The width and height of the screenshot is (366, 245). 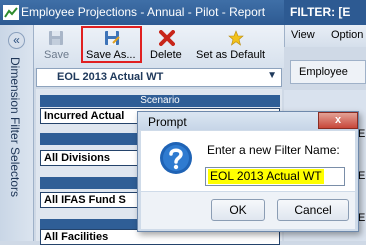 I want to click on sidebar-label: Dimension Filter Selectors, so click(x=15, y=127).